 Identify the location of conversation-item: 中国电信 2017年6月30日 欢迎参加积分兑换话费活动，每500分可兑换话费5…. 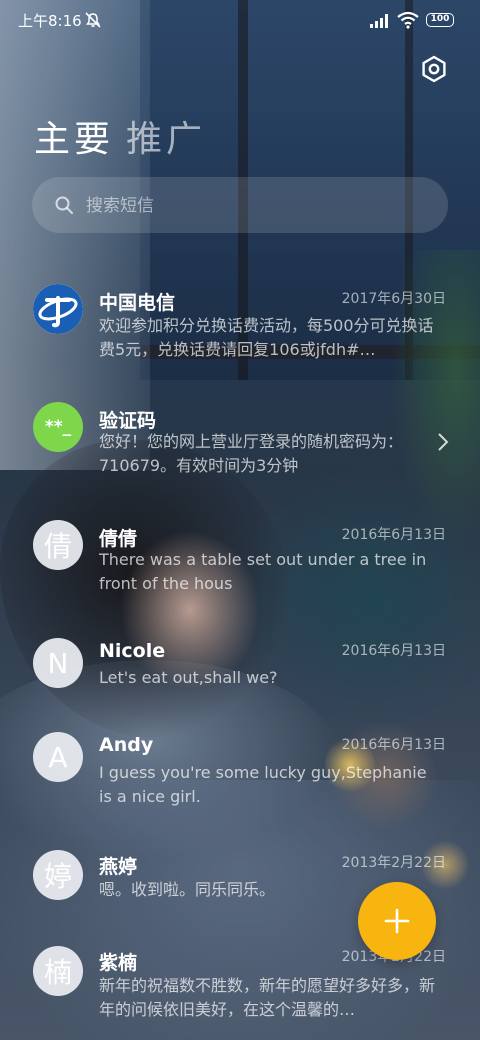
(240, 335).